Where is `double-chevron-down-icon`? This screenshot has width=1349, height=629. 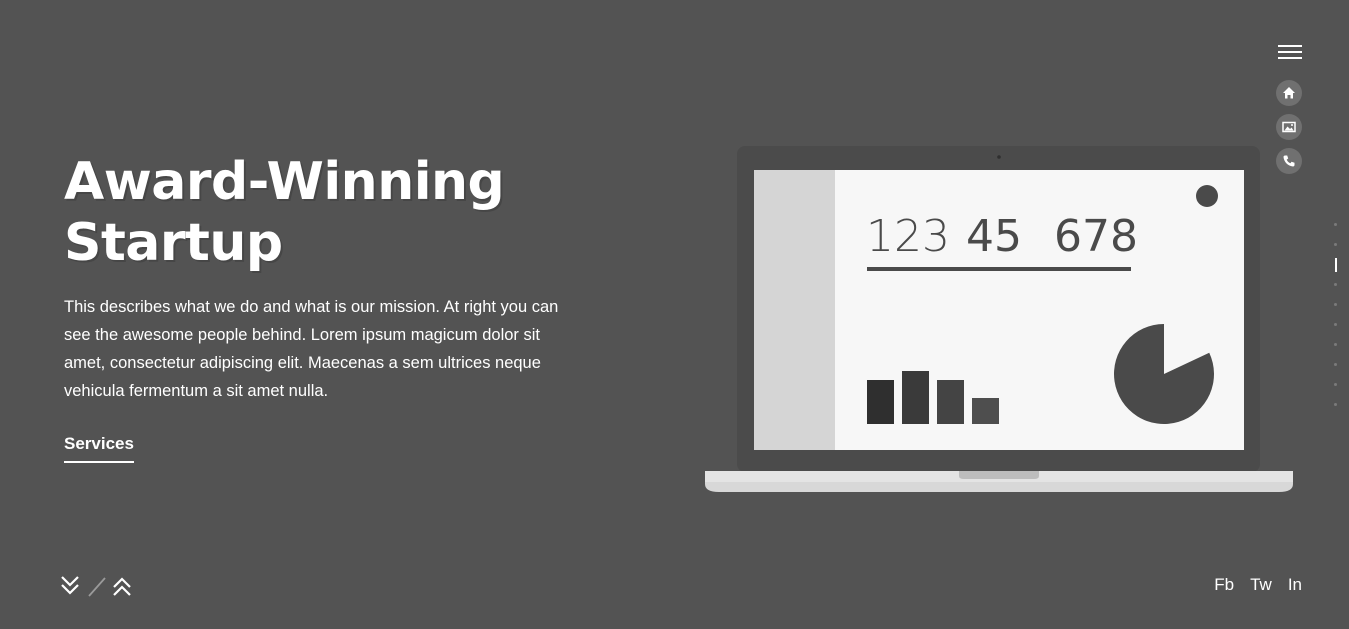 double-chevron-down-icon is located at coordinates (70, 586).